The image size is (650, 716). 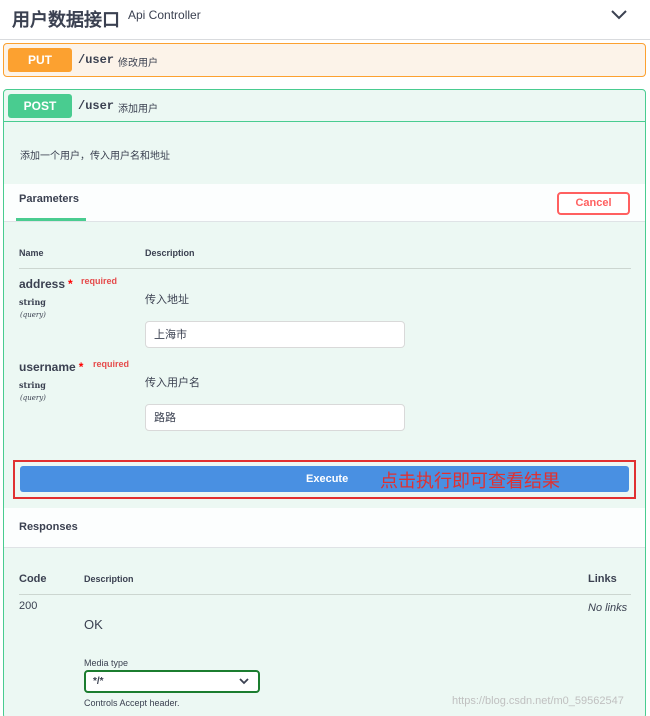 What do you see at coordinates (167, 299) in the screenshot?
I see `param-description-address: 传入地址` at bounding box center [167, 299].